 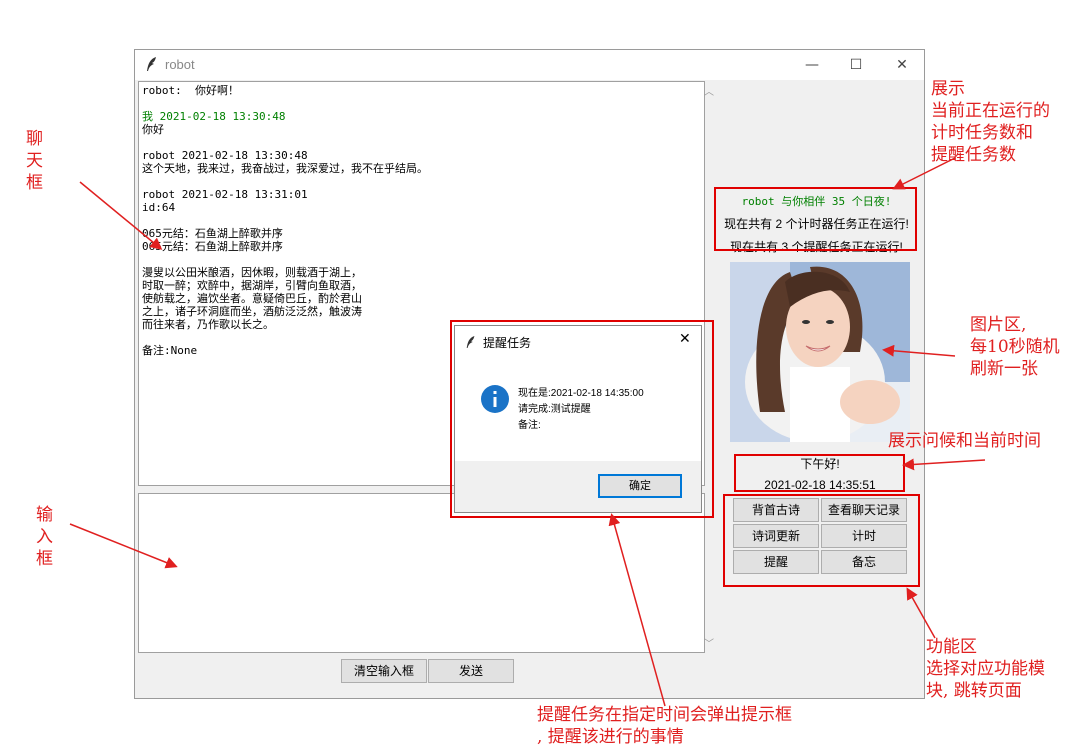 I want to click on status-annotation: 展示 当前正在运行的 计时任务数和 提醒任务数, so click(x=990, y=122).